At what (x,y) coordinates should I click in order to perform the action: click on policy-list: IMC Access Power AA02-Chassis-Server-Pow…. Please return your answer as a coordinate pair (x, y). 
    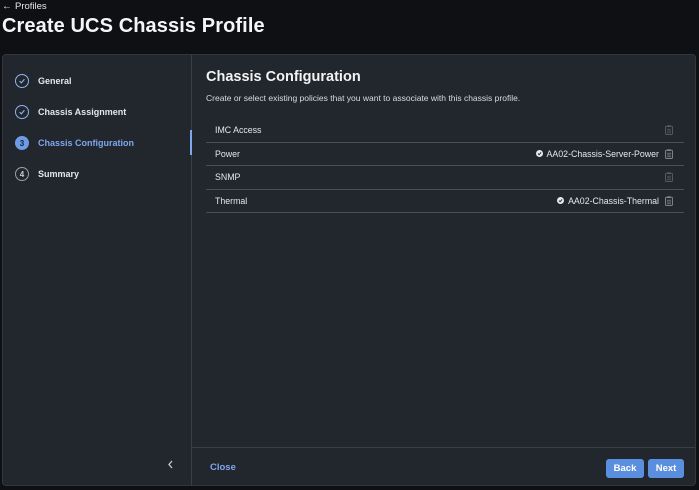
    Looking at the image, I should click on (445, 166).